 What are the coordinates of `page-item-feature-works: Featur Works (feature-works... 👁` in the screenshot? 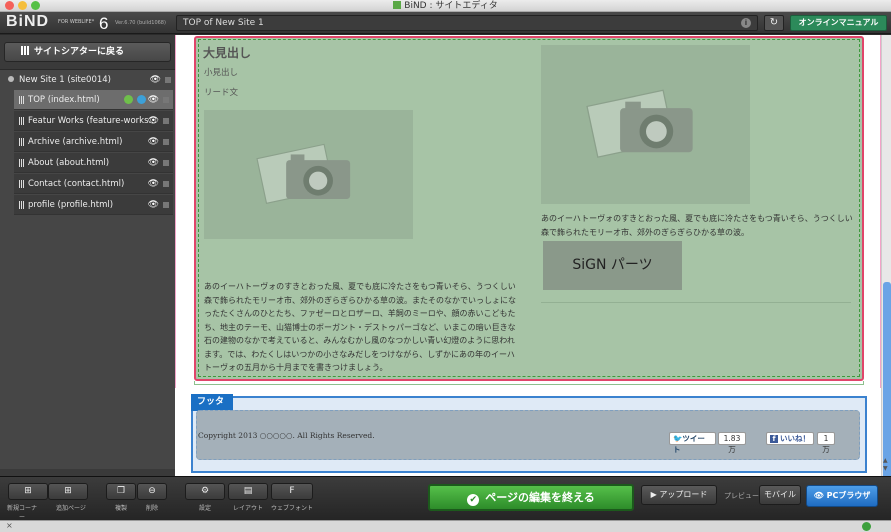 It's located at (93, 121).